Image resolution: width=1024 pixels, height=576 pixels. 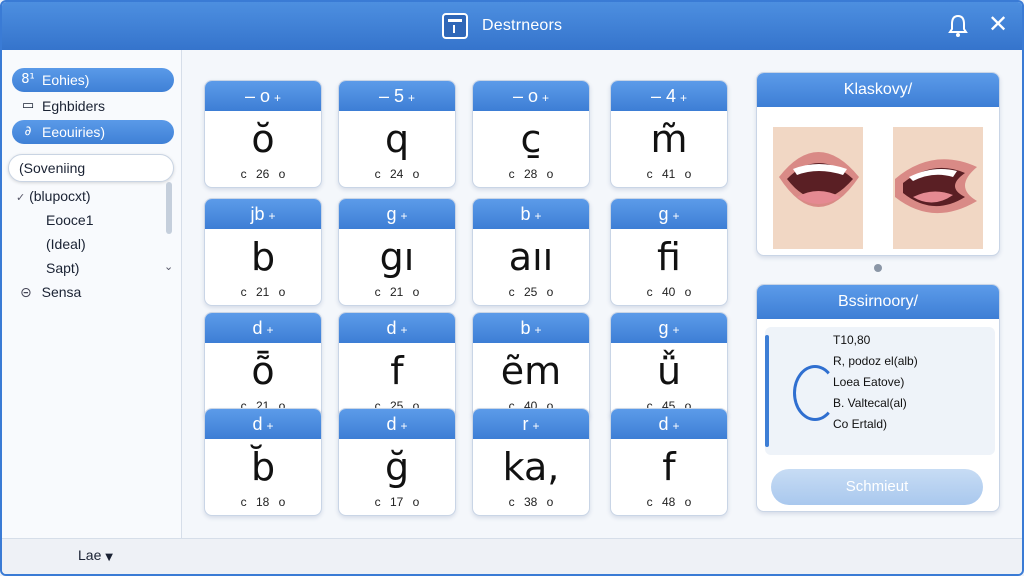 I want to click on phoneme-card-header: jb +, so click(x=263, y=214).